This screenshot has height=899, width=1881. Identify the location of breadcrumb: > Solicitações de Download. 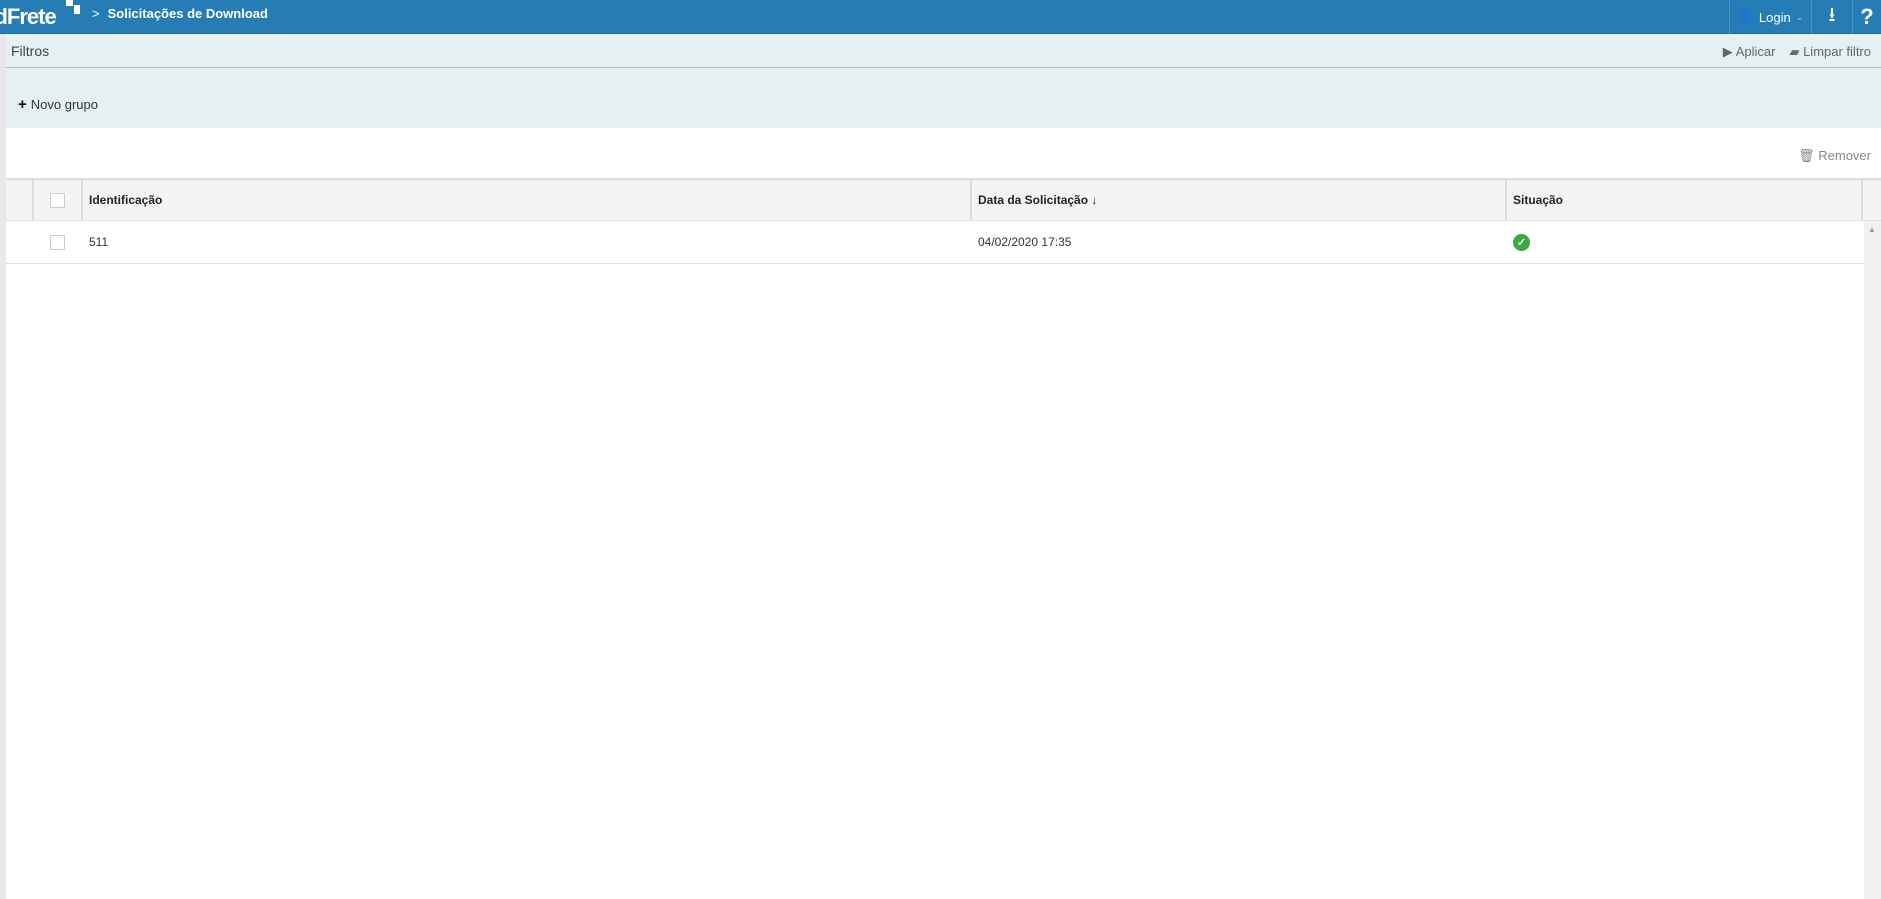
(180, 13).